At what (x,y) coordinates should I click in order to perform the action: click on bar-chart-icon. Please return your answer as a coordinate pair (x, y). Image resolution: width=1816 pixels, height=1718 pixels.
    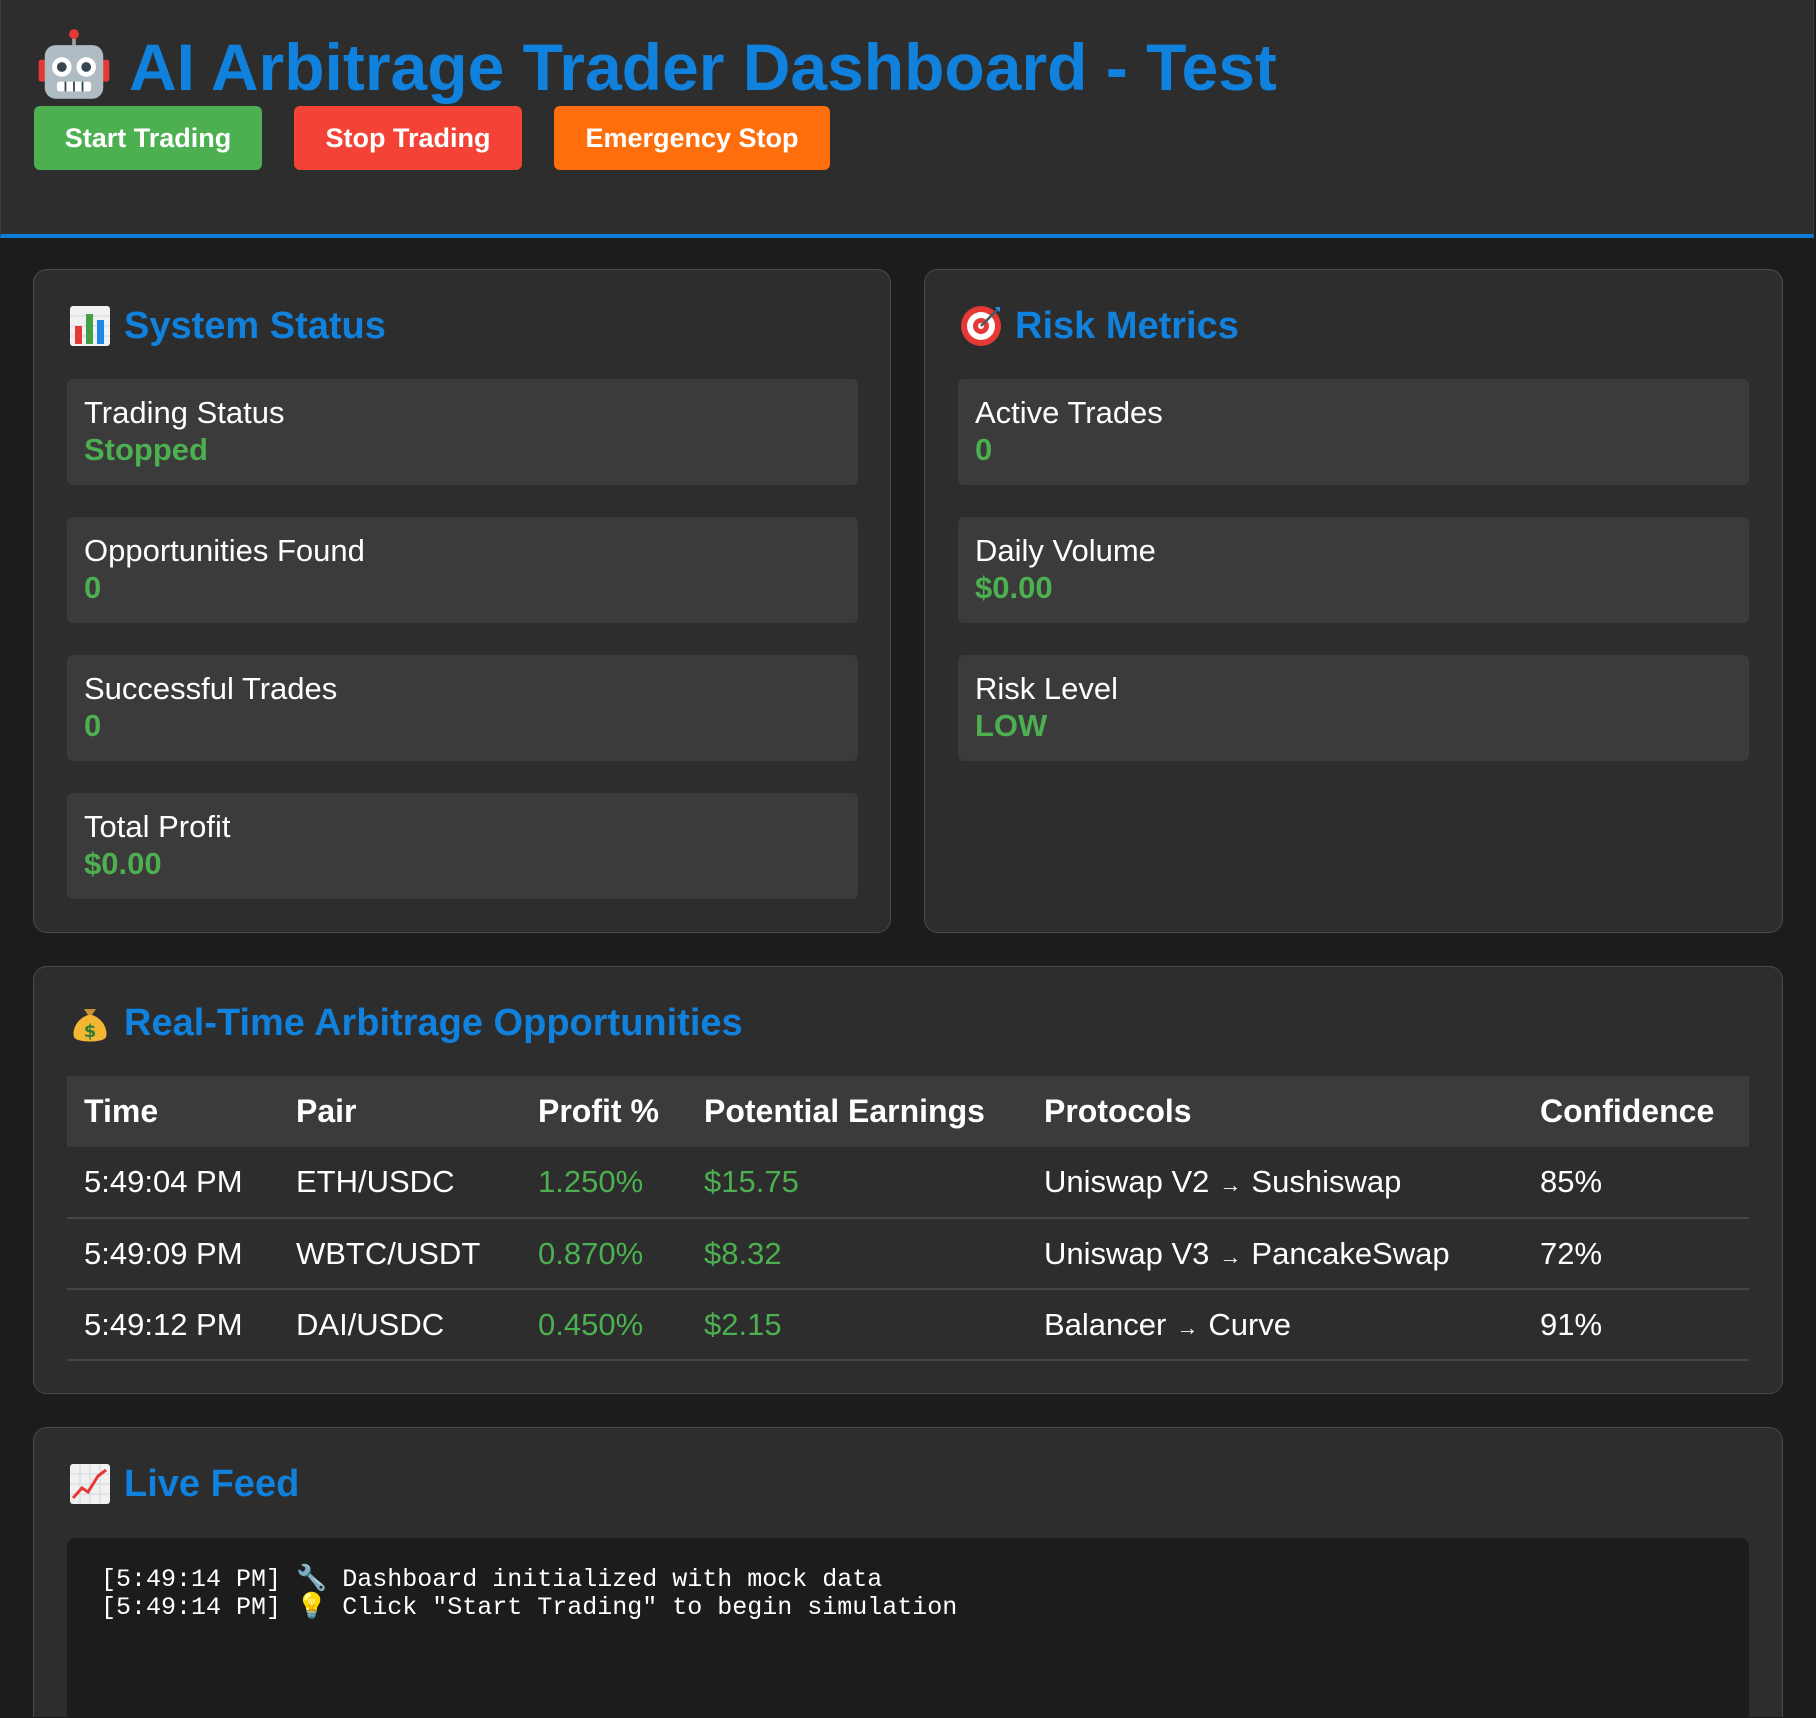
    Looking at the image, I should click on (90, 326).